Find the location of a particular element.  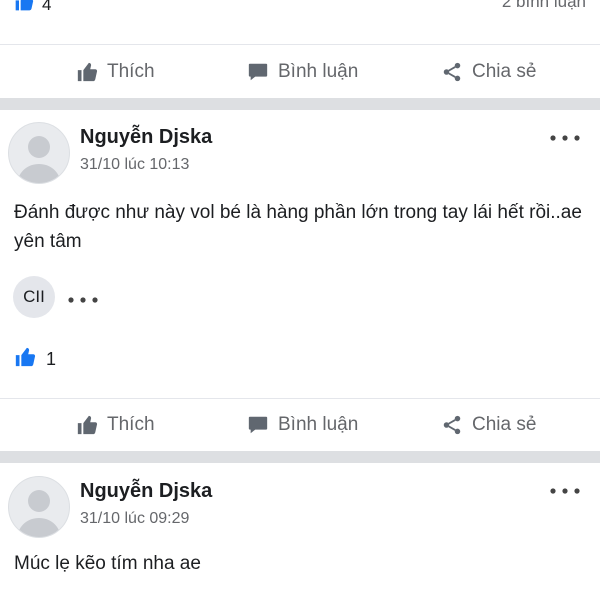

like-summary: 1 is located at coordinates (35, 359).